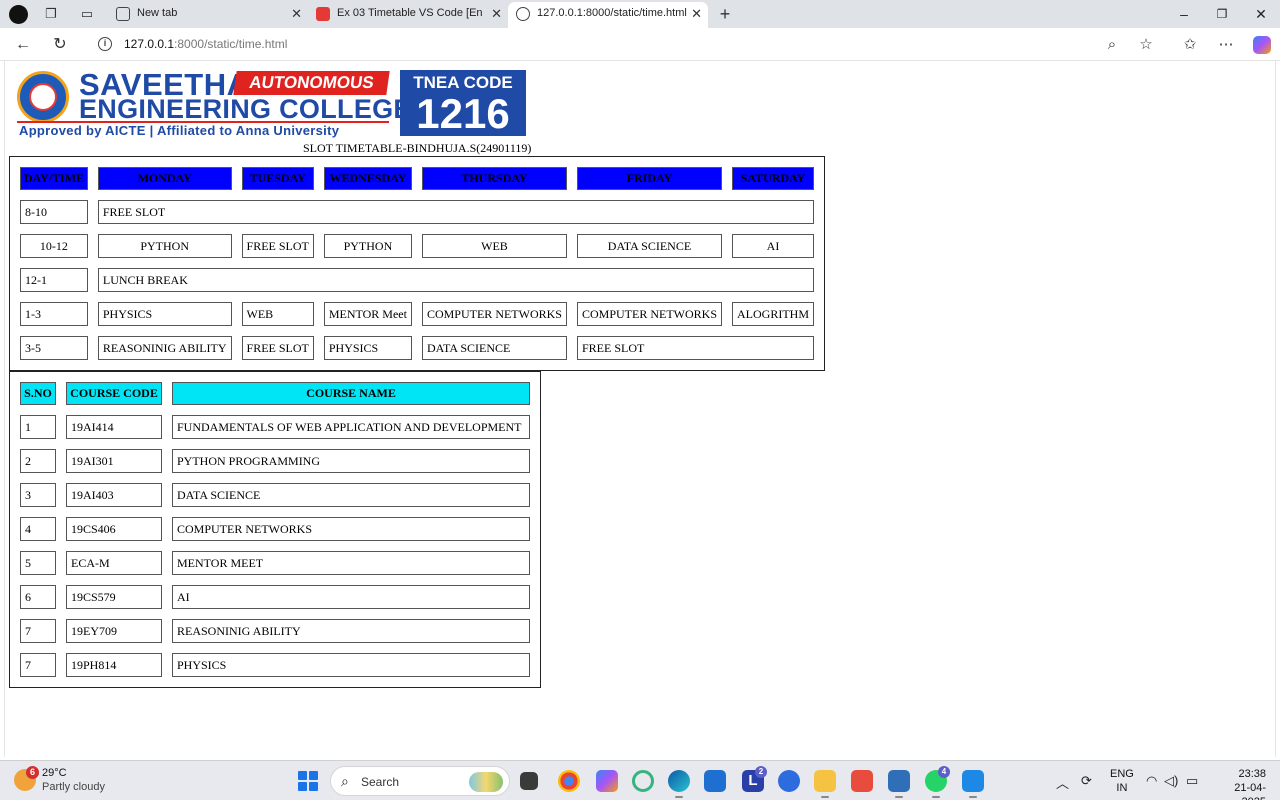 The image size is (1280, 800). What do you see at coordinates (1122, 774) in the screenshot?
I see `language-code: ENG` at bounding box center [1122, 774].